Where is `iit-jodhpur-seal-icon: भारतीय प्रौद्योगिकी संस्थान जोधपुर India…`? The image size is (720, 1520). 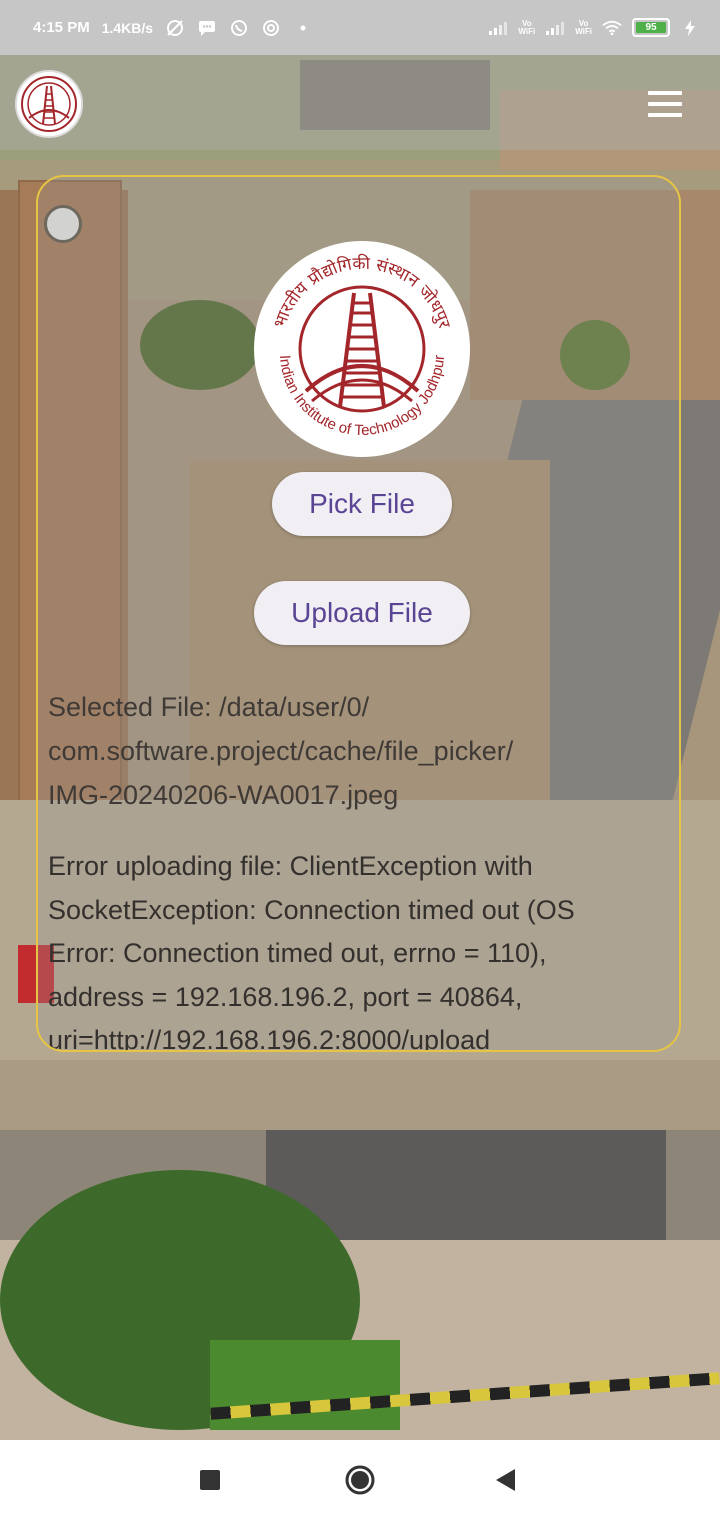
iit-jodhpur-seal-icon: भारतीय प्रौद्योगिकी संस्थान जोधपुर India… is located at coordinates (362, 349).